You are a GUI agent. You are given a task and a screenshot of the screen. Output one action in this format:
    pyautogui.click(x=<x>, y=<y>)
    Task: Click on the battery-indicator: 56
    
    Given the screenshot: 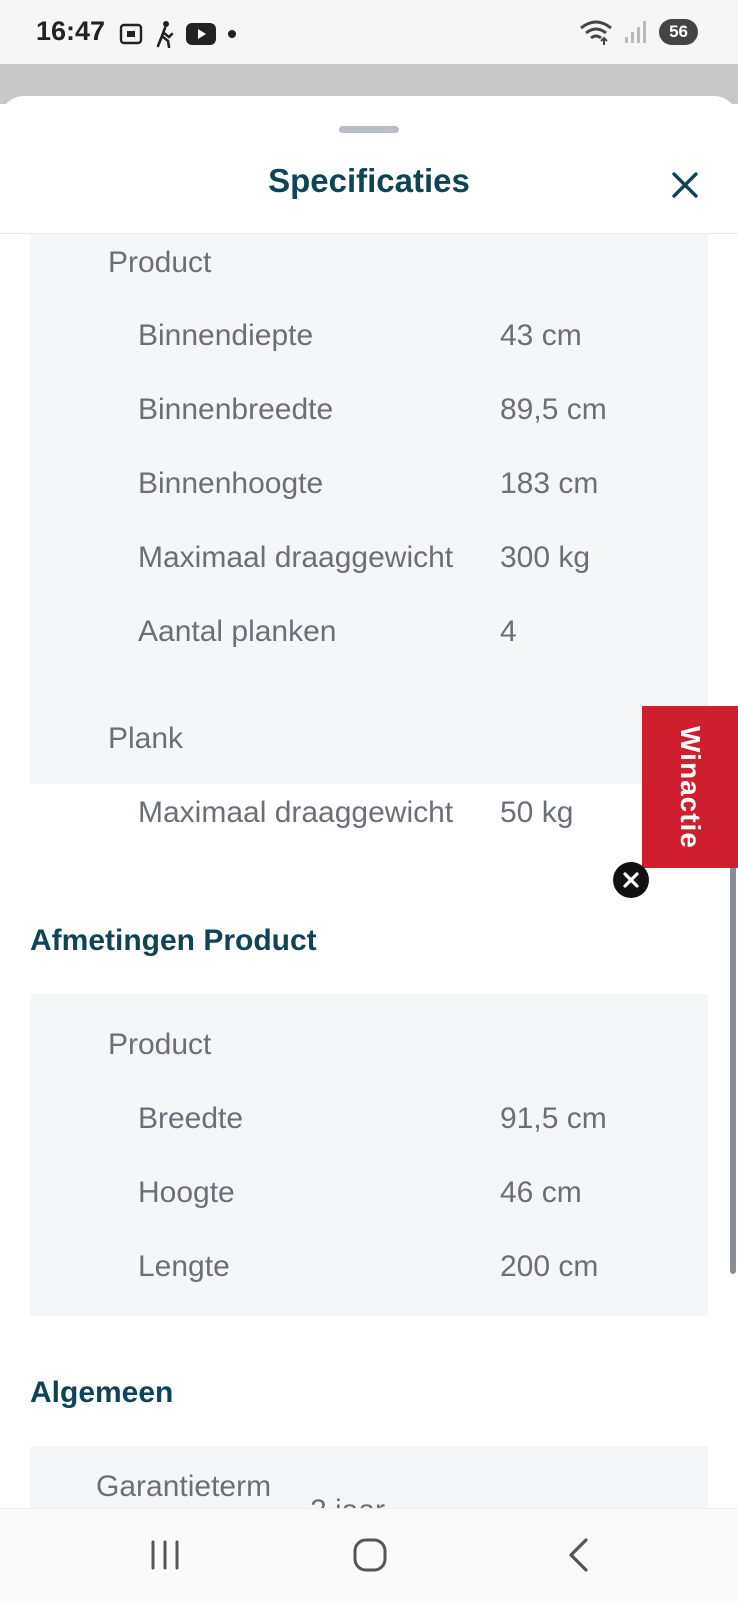 What is the action you would take?
    pyautogui.click(x=678, y=32)
    